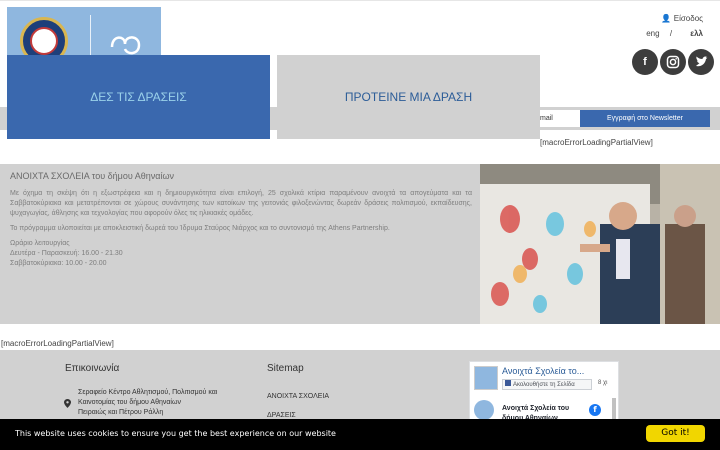 The width and height of the screenshot is (720, 450). What do you see at coordinates (595, 410) in the screenshot?
I see `facebook-logo-icon: f` at bounding box center [595, 410].